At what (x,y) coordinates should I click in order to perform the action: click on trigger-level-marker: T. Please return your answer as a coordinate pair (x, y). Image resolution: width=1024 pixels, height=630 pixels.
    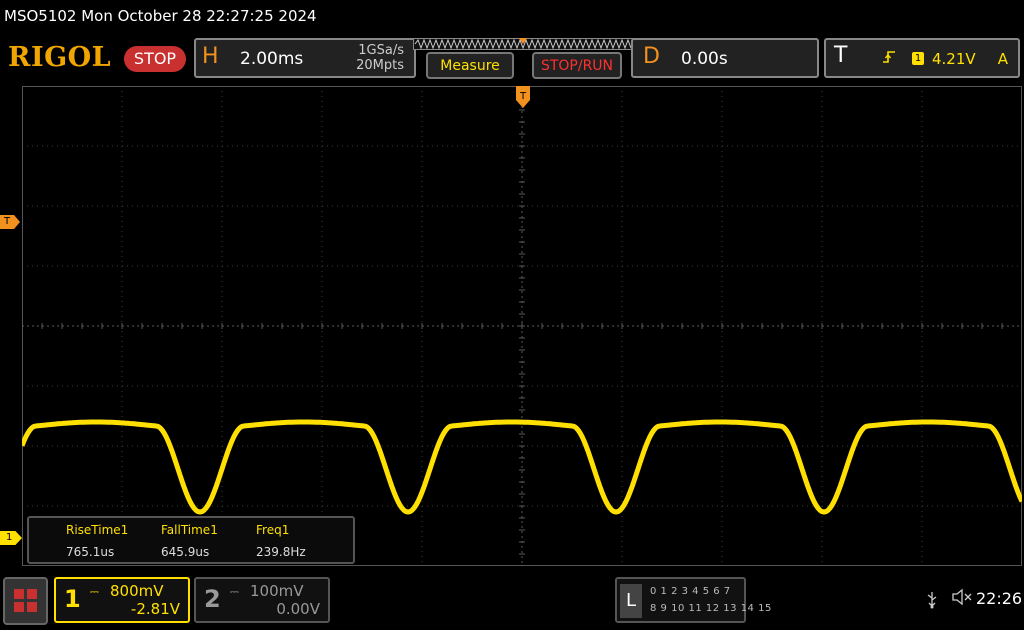
    Looking at the image, I should click on (10, 222).